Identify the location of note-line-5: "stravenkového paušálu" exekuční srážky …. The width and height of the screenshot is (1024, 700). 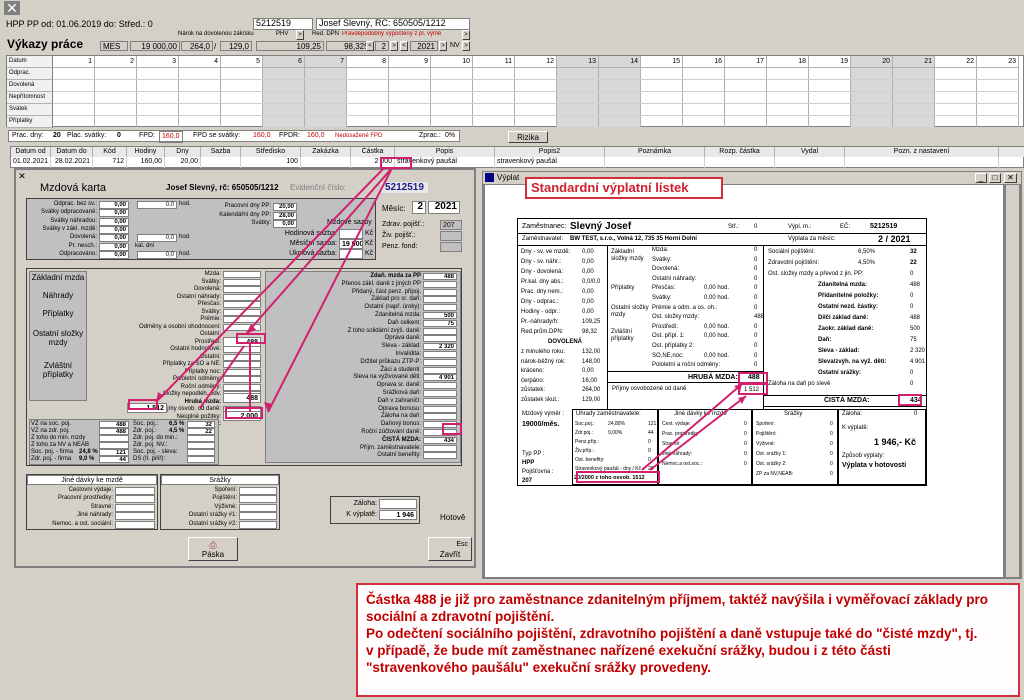
(538, 667).